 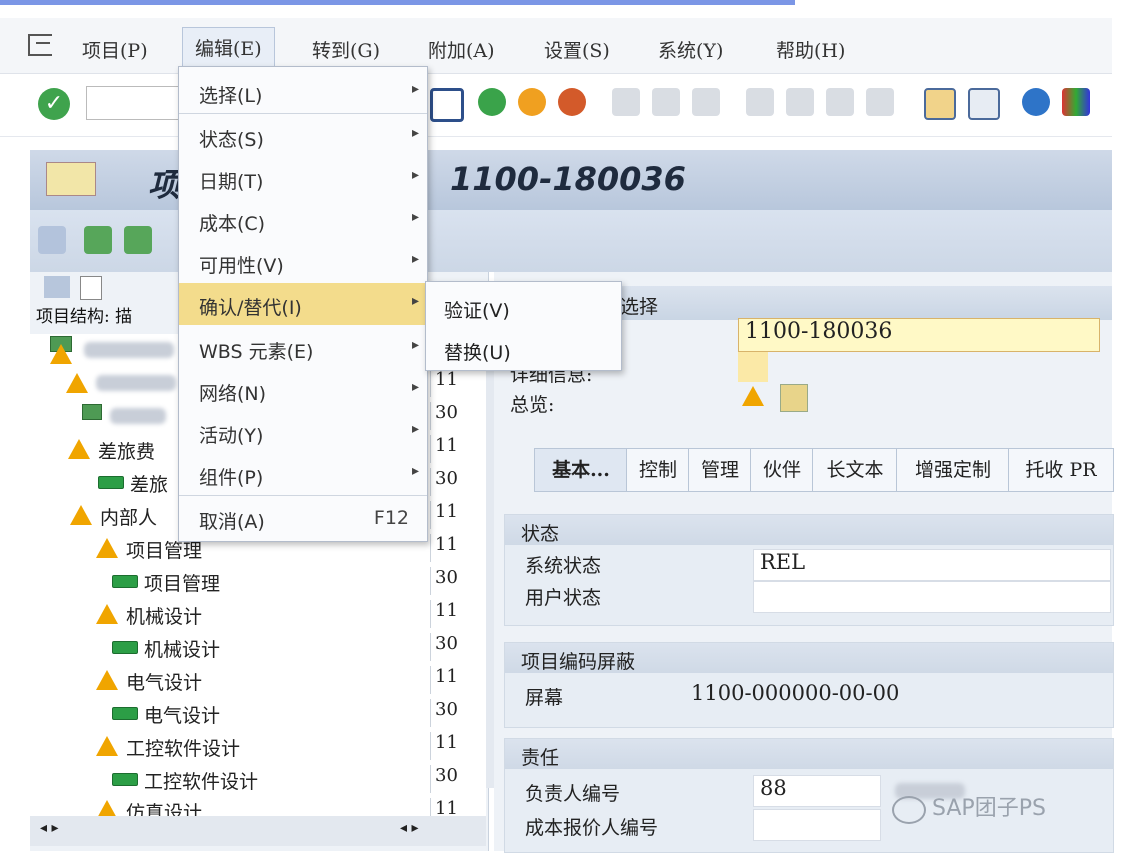 What do you see at coordinates (303, 92) in the screenshot?
I see `menu-item-select: 选择(L) ▸` at bounding box center [303, 92].